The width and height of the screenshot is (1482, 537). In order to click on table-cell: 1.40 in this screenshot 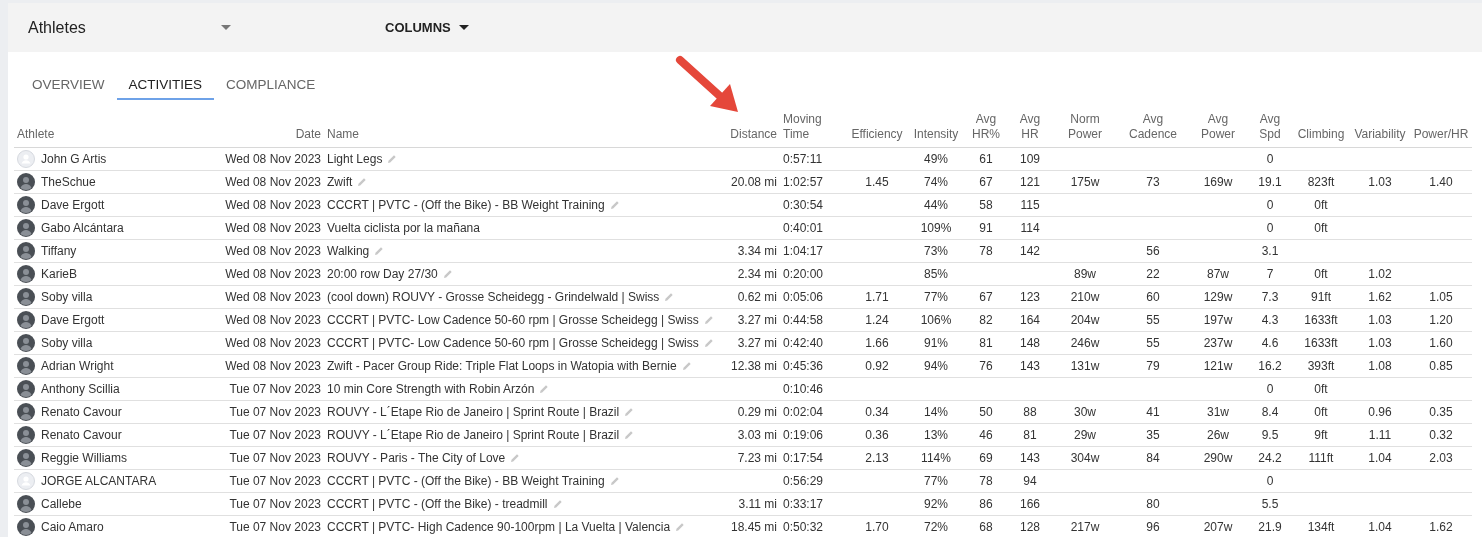, I will do `click(1441, 182)`.